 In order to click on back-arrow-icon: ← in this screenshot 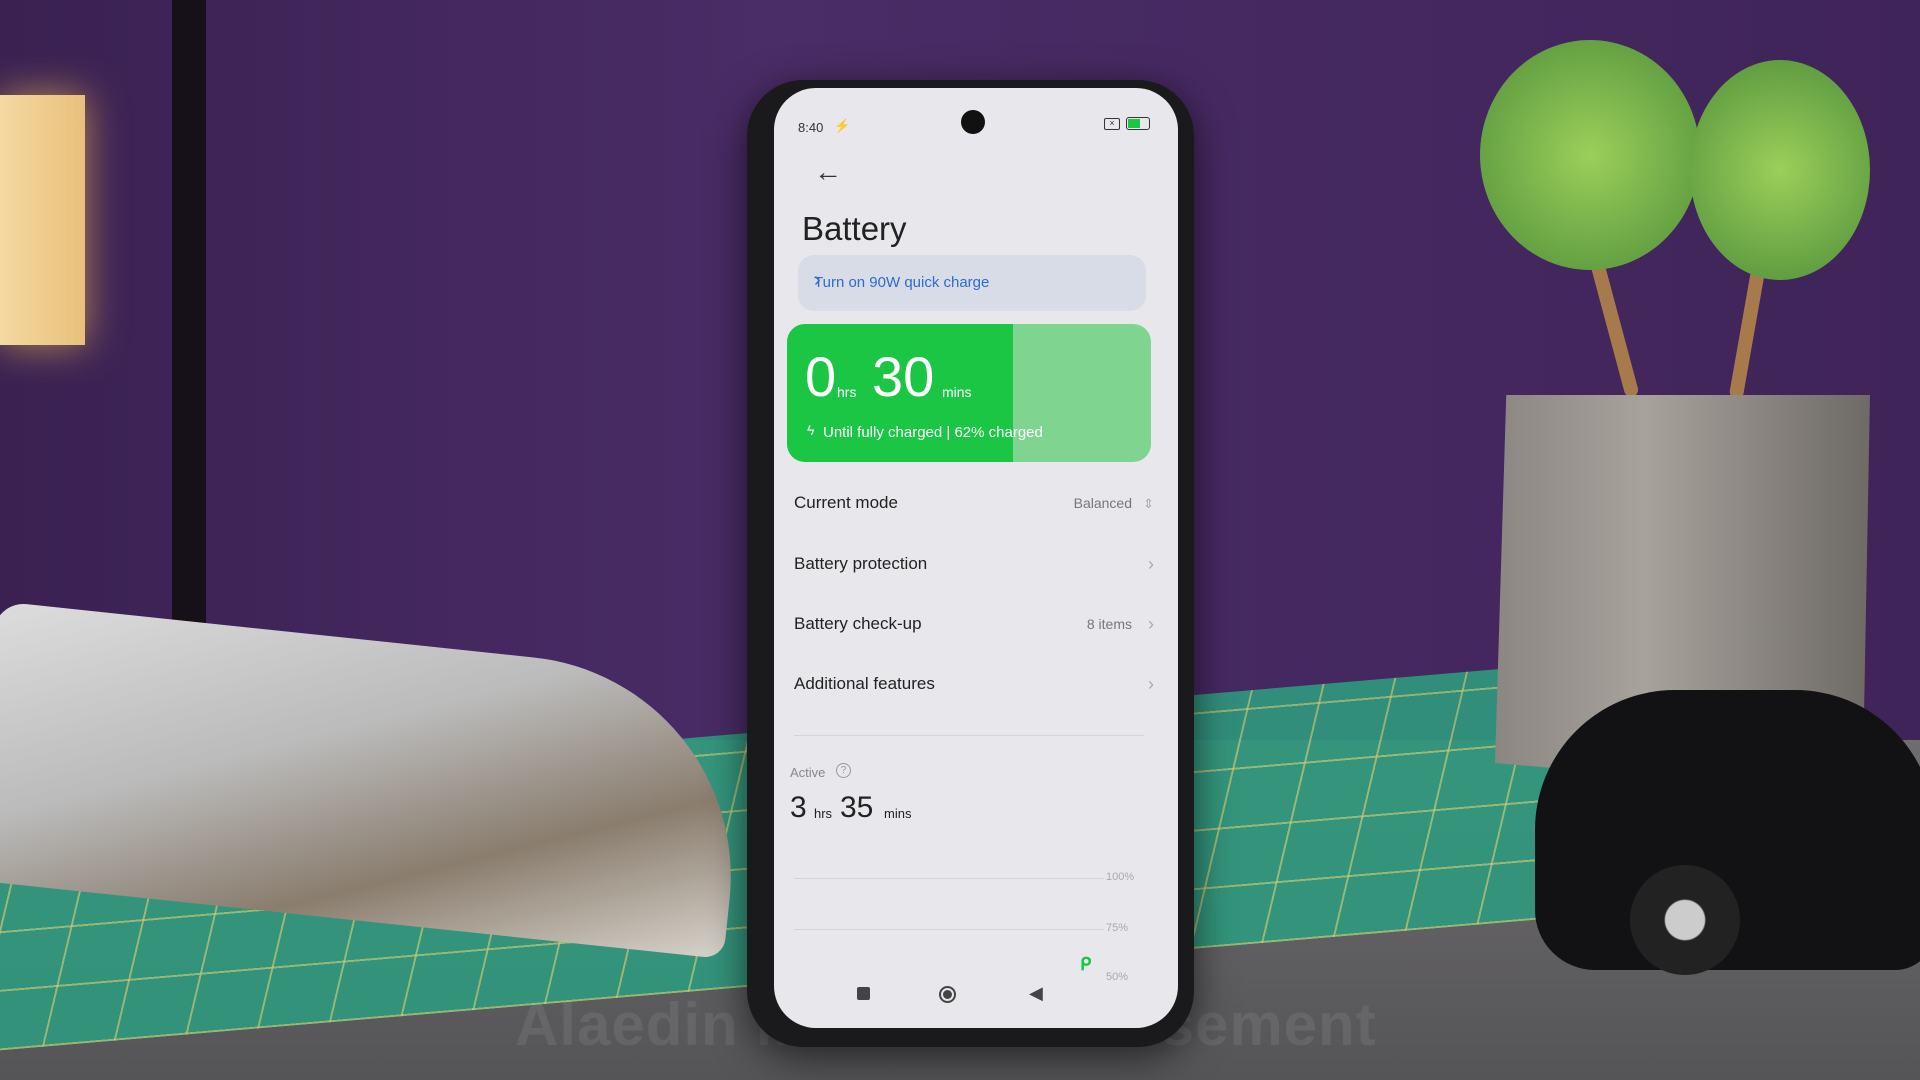, I will do `click(828, 172)`.